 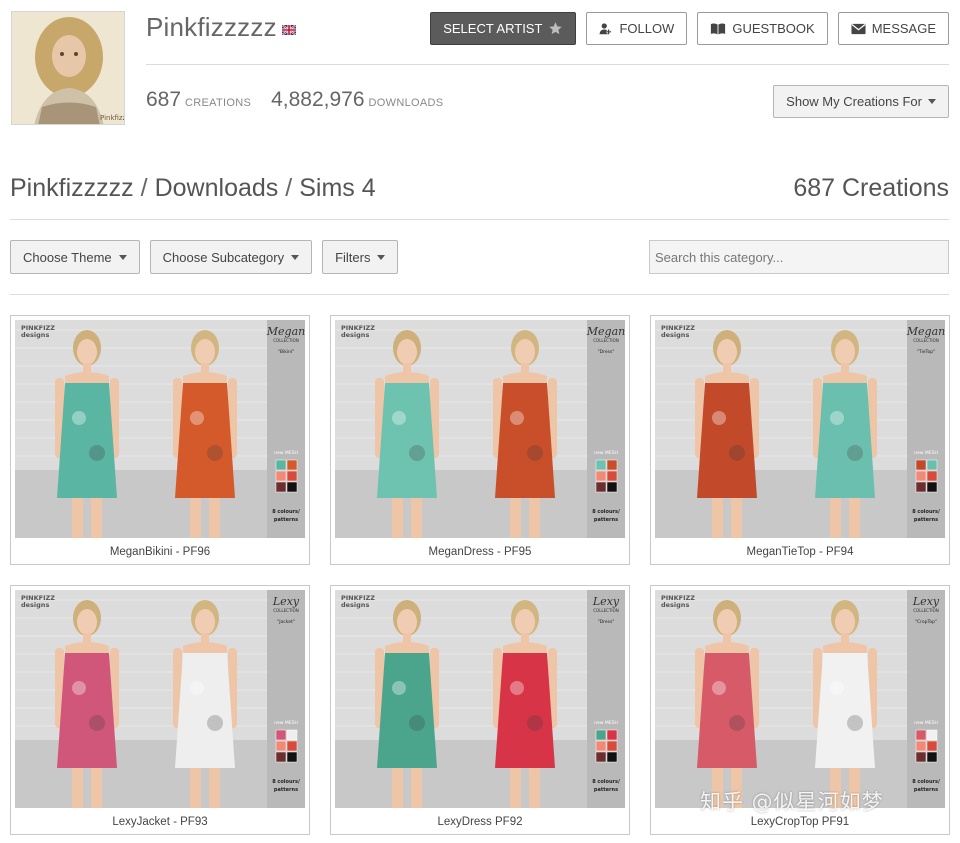 I want to click on follow-button: FOLLOW, so click(x=637, y=28).